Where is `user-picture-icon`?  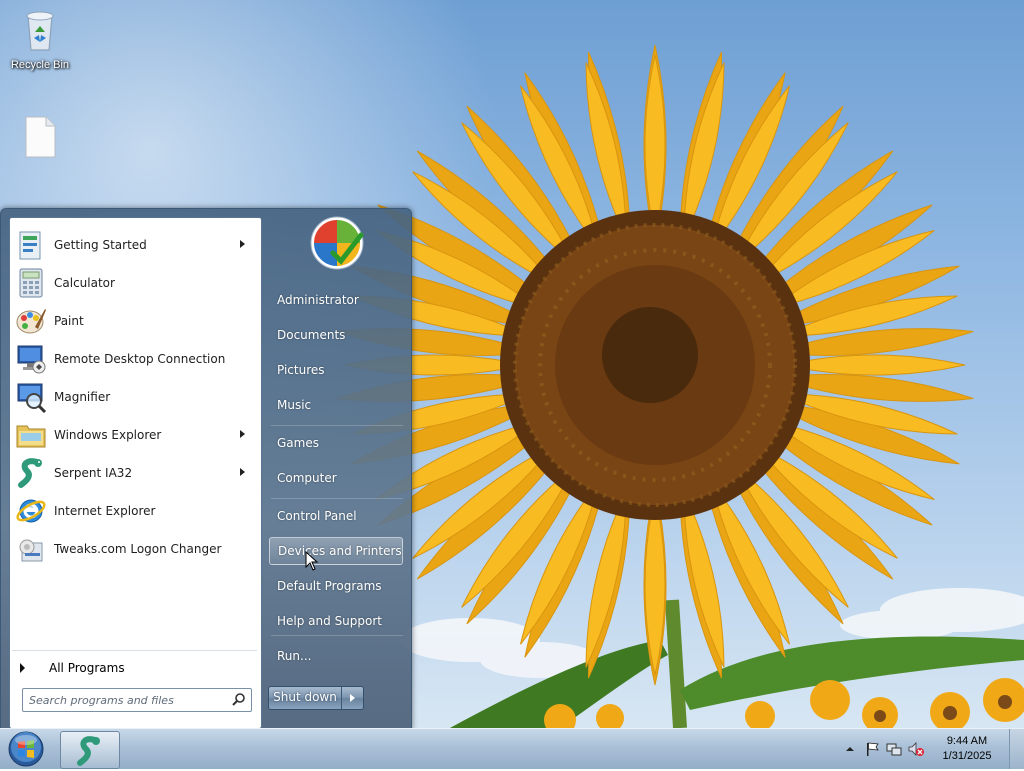
user-picture-icon is located at coordinates (337, 243).